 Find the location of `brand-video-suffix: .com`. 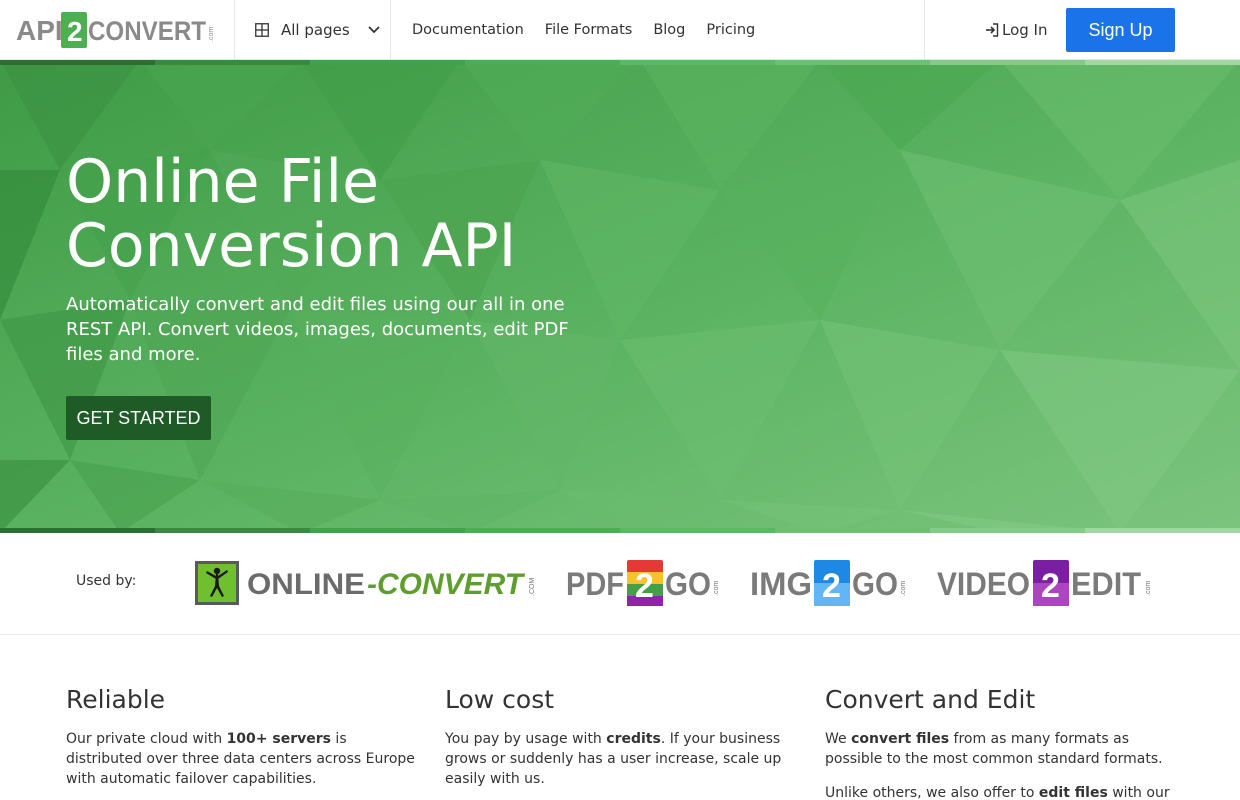

brand-video-suffix: .com is located at coordinates (1148, 588).